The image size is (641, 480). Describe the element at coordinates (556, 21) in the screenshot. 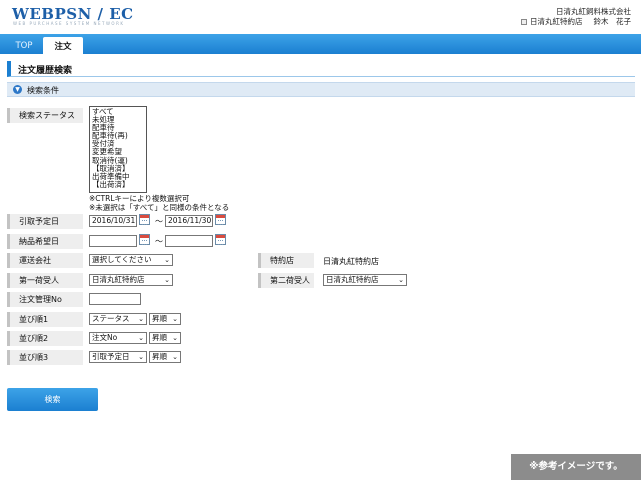

I see `store-name: 日清丸紅特約店` at that location.